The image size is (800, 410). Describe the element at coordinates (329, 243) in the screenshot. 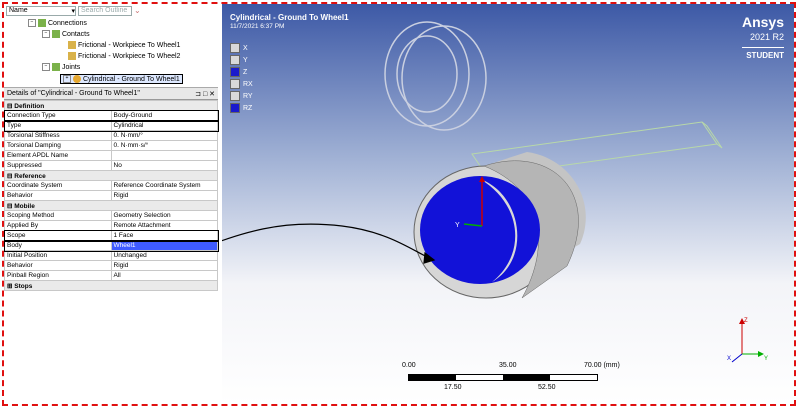

I see `annotation-arrow` at that location.